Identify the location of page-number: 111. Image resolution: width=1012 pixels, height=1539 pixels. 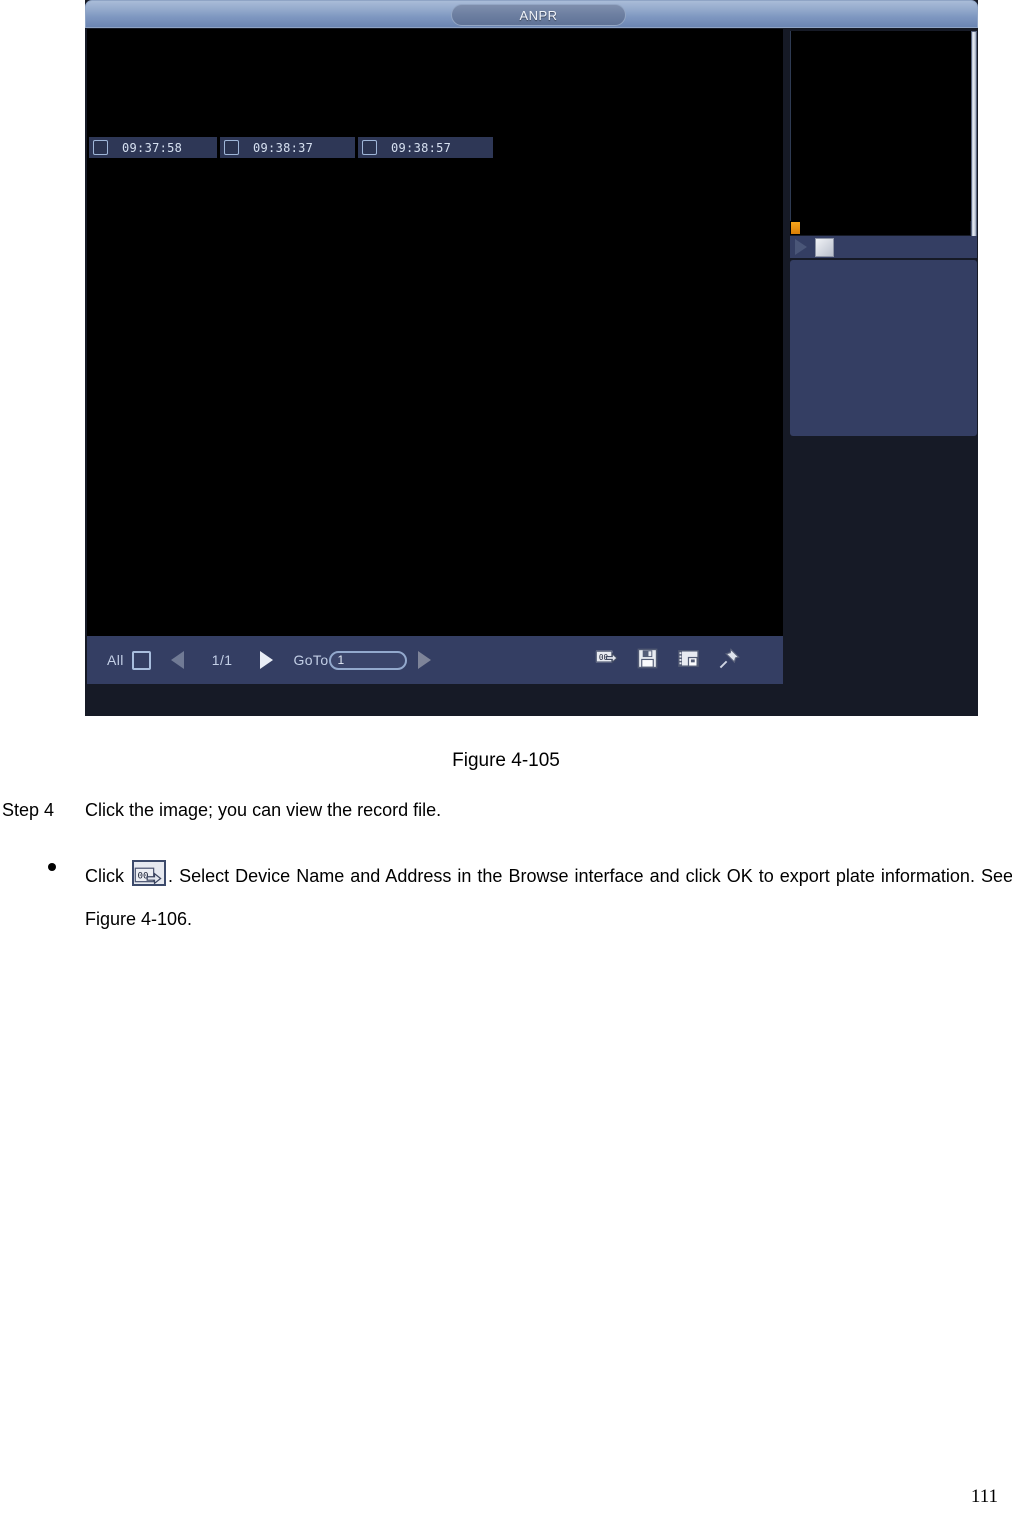
(984, 1496).